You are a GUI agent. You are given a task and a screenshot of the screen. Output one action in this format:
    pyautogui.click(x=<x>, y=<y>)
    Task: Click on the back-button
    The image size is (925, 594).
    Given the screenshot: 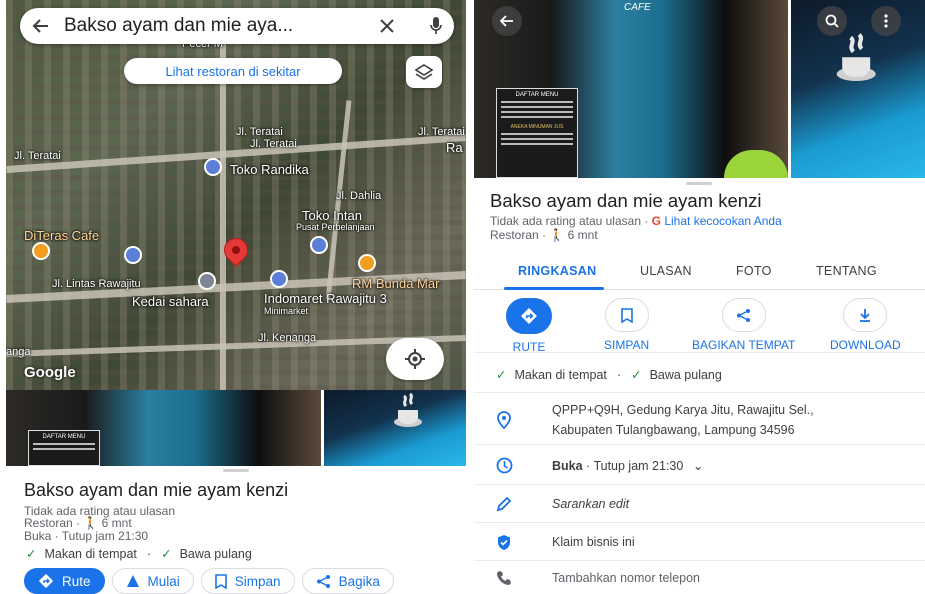 What is the action you would take?
    pyautogui.click(x=507, y=21)
    